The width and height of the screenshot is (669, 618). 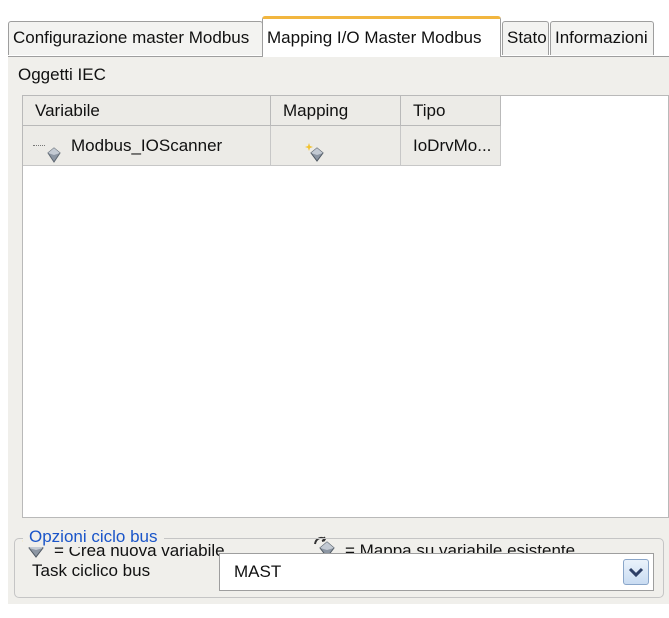 I want to click on tree-connector, so click(x=39, y=145).